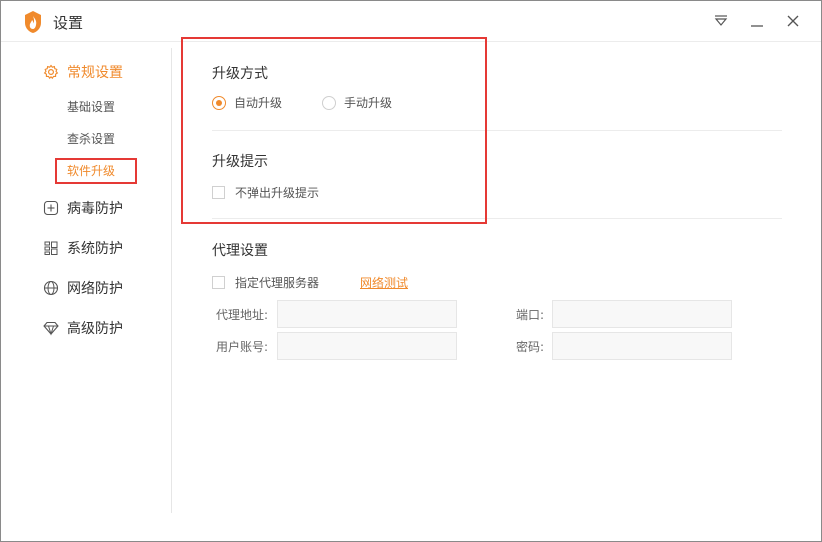  What do you see at coordinates (242, 315) in the screenshot?
I see `proxy-address-label: 代理地址:` at bounding box center [242, 315].